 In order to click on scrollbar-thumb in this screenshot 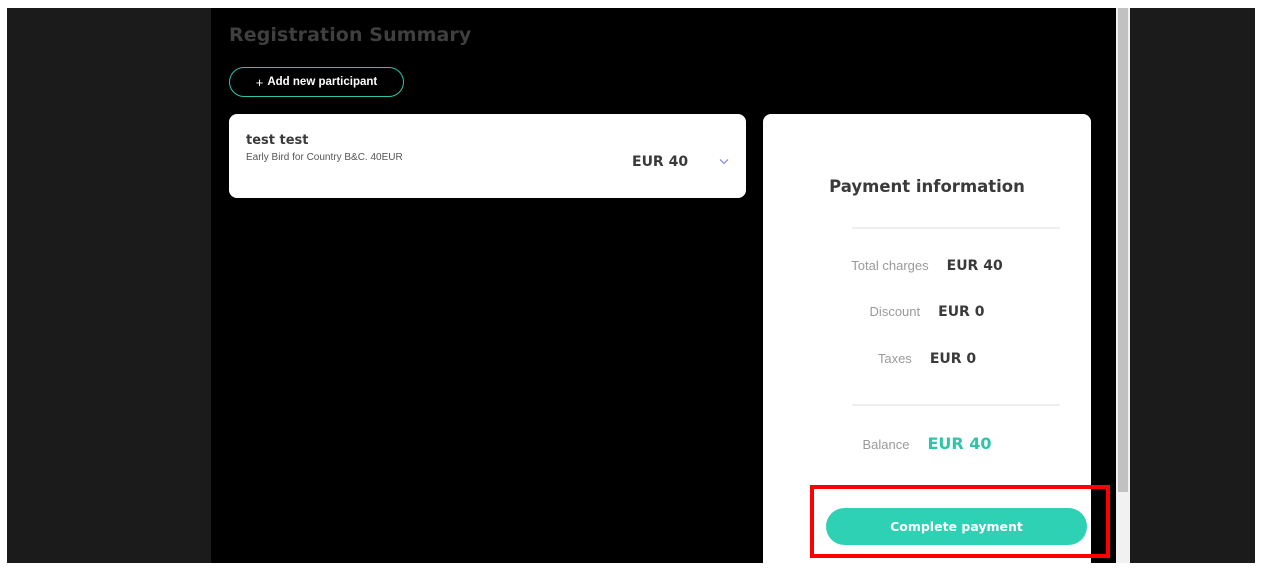, I will do `click(1123, 250)`.